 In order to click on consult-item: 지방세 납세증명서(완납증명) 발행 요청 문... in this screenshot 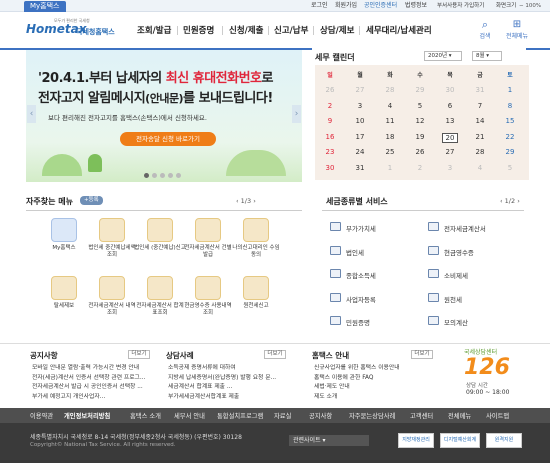, I will do `click(227, 378)`.